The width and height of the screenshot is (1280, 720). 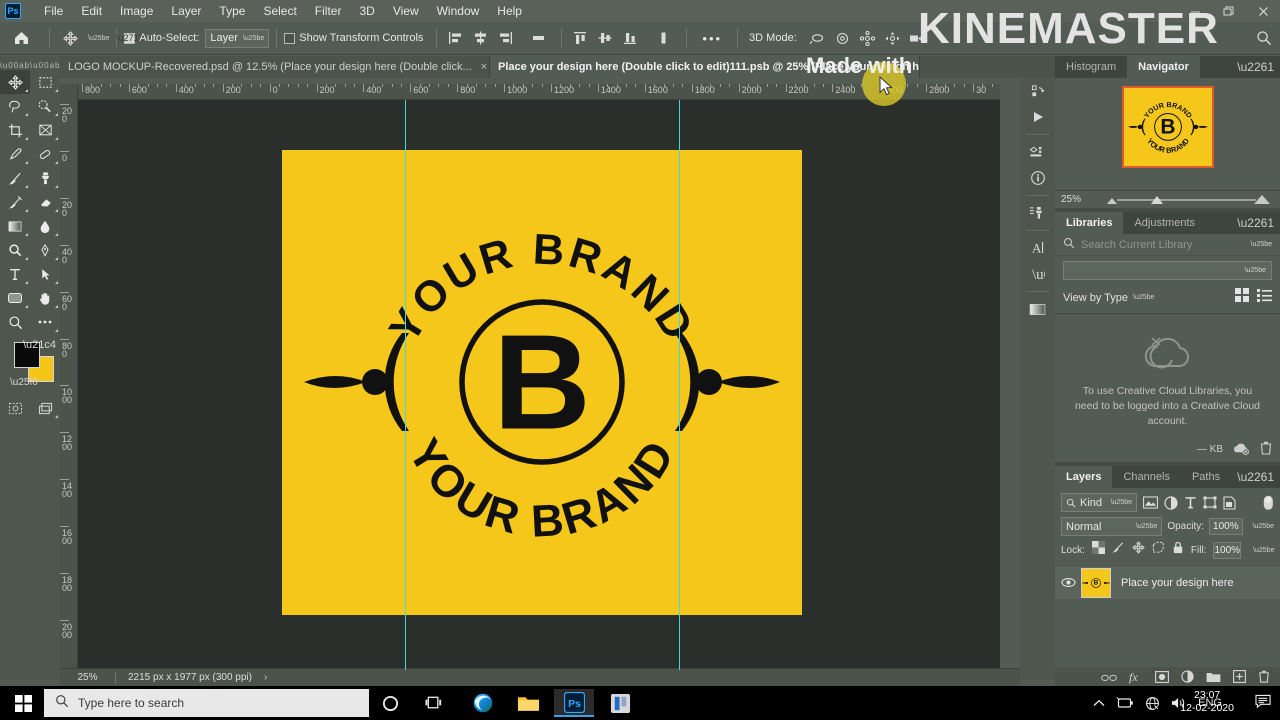 I want to click on info-icon, so click(x=1037, y=178).